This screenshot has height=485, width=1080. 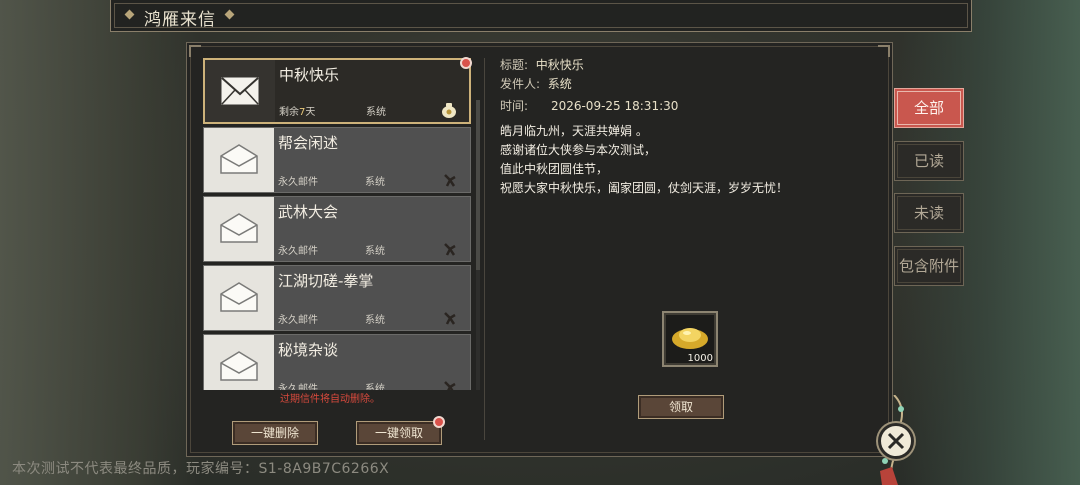 What do you see at coordinates (929, 161) in the screenshot?
I see `tab-read: 已读` at bounding box center [929, 161].